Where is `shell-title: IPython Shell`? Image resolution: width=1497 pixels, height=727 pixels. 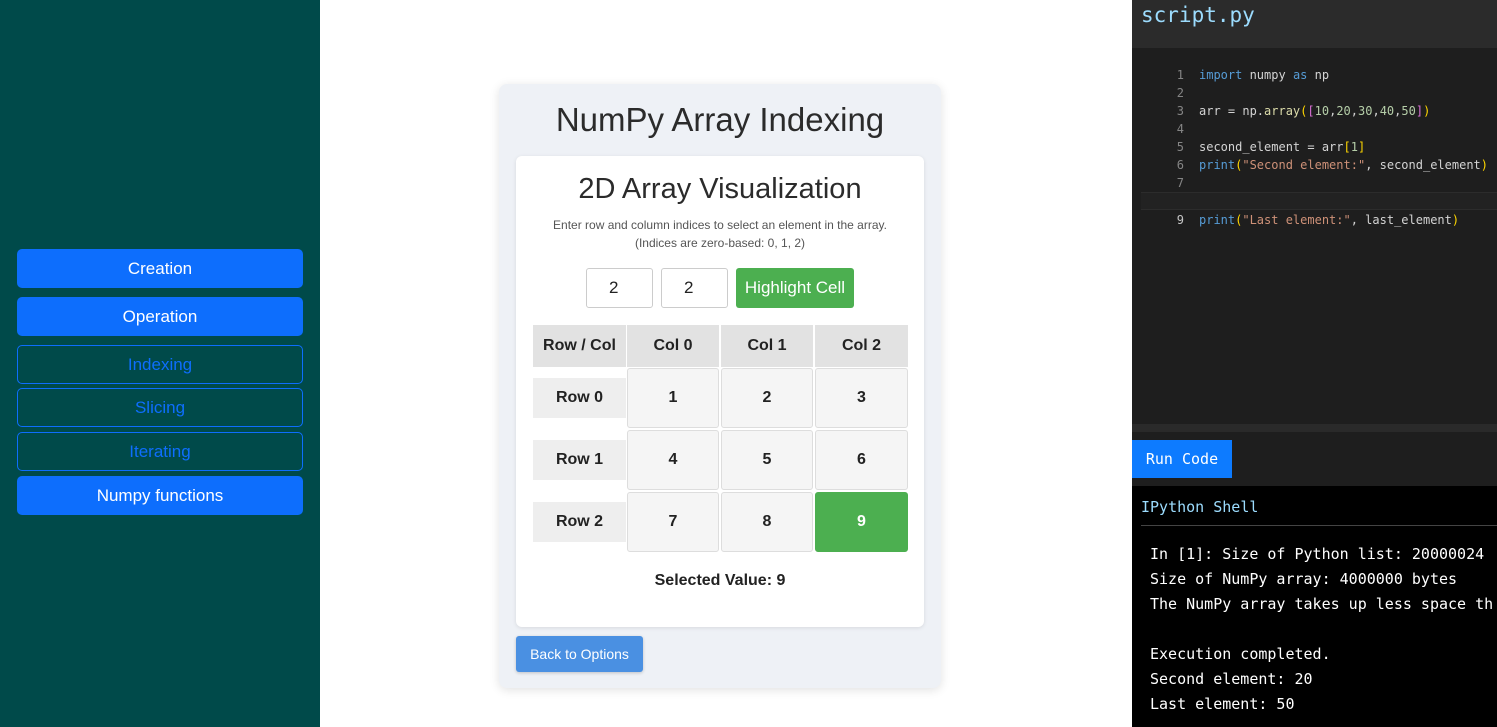 shell-title: IPython Shell is located at coordinates (1200, 507).